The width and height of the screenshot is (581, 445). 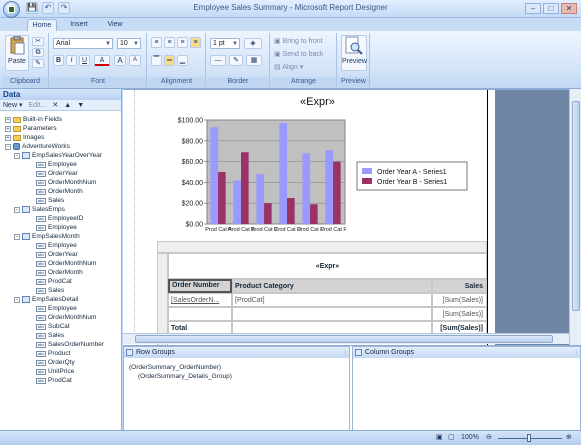 I want to click on paste-button: Paste, so click(x=17, y=53).